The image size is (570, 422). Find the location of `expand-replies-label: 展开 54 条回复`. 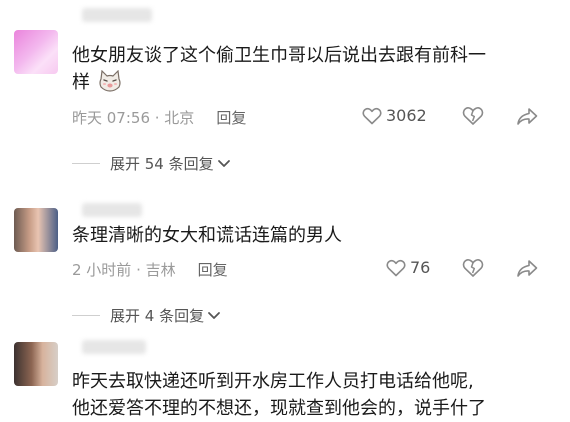

expand-replies-label: 展开 54 条回复 is located at coordinates (162, 164).